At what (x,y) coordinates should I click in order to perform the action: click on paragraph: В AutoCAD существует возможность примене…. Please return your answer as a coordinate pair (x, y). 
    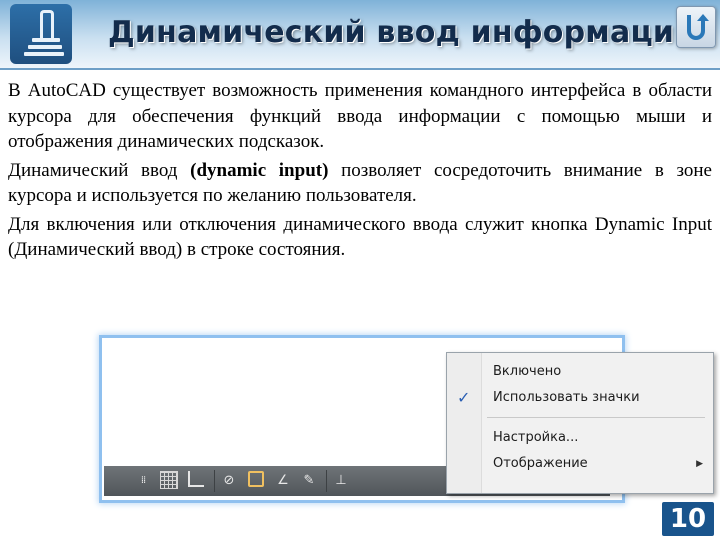
    Looking at the image, I should click on (360, 116).